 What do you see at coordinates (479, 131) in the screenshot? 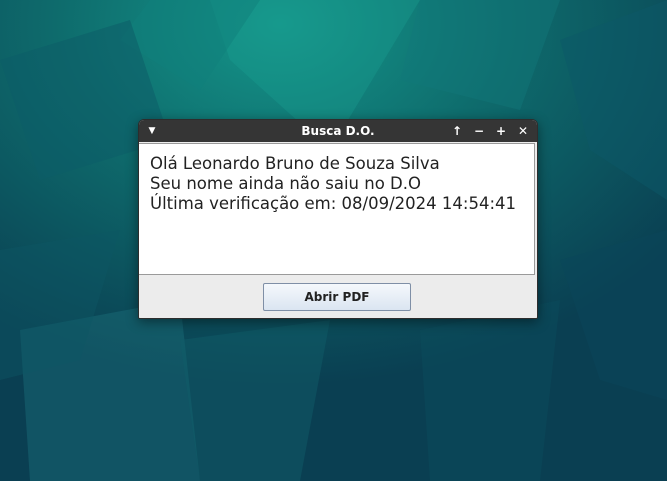
I see `minimize-icon: −` at bounding box center [479, 131].